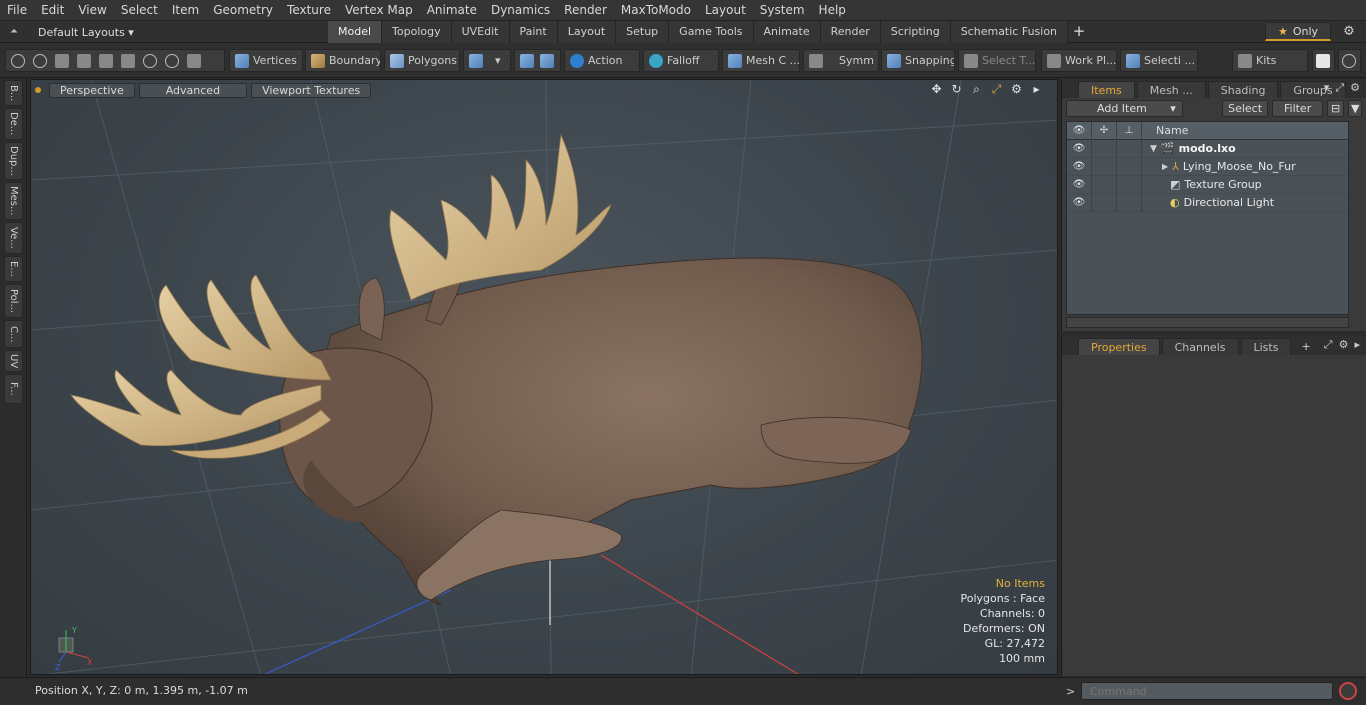  I want to click on menu-dynamics: Dynamics, so click(520, 10).